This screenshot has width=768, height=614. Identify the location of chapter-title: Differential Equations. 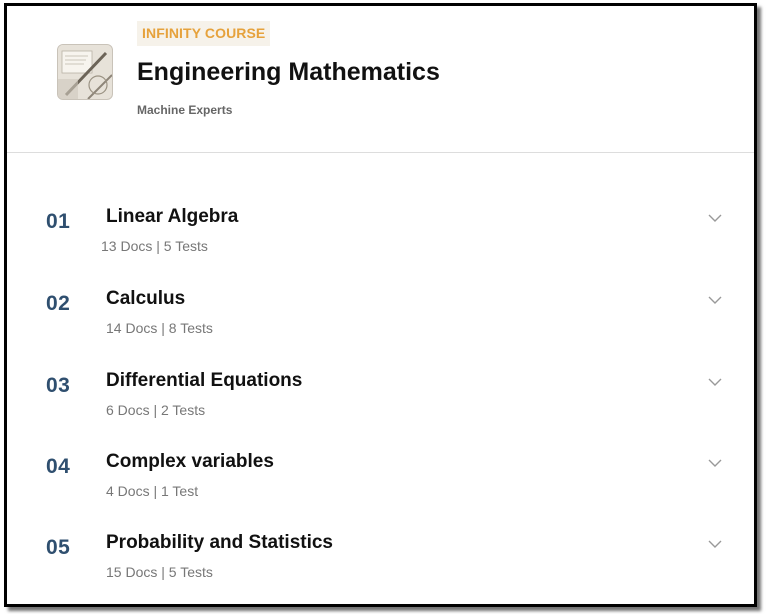
(204, 380).